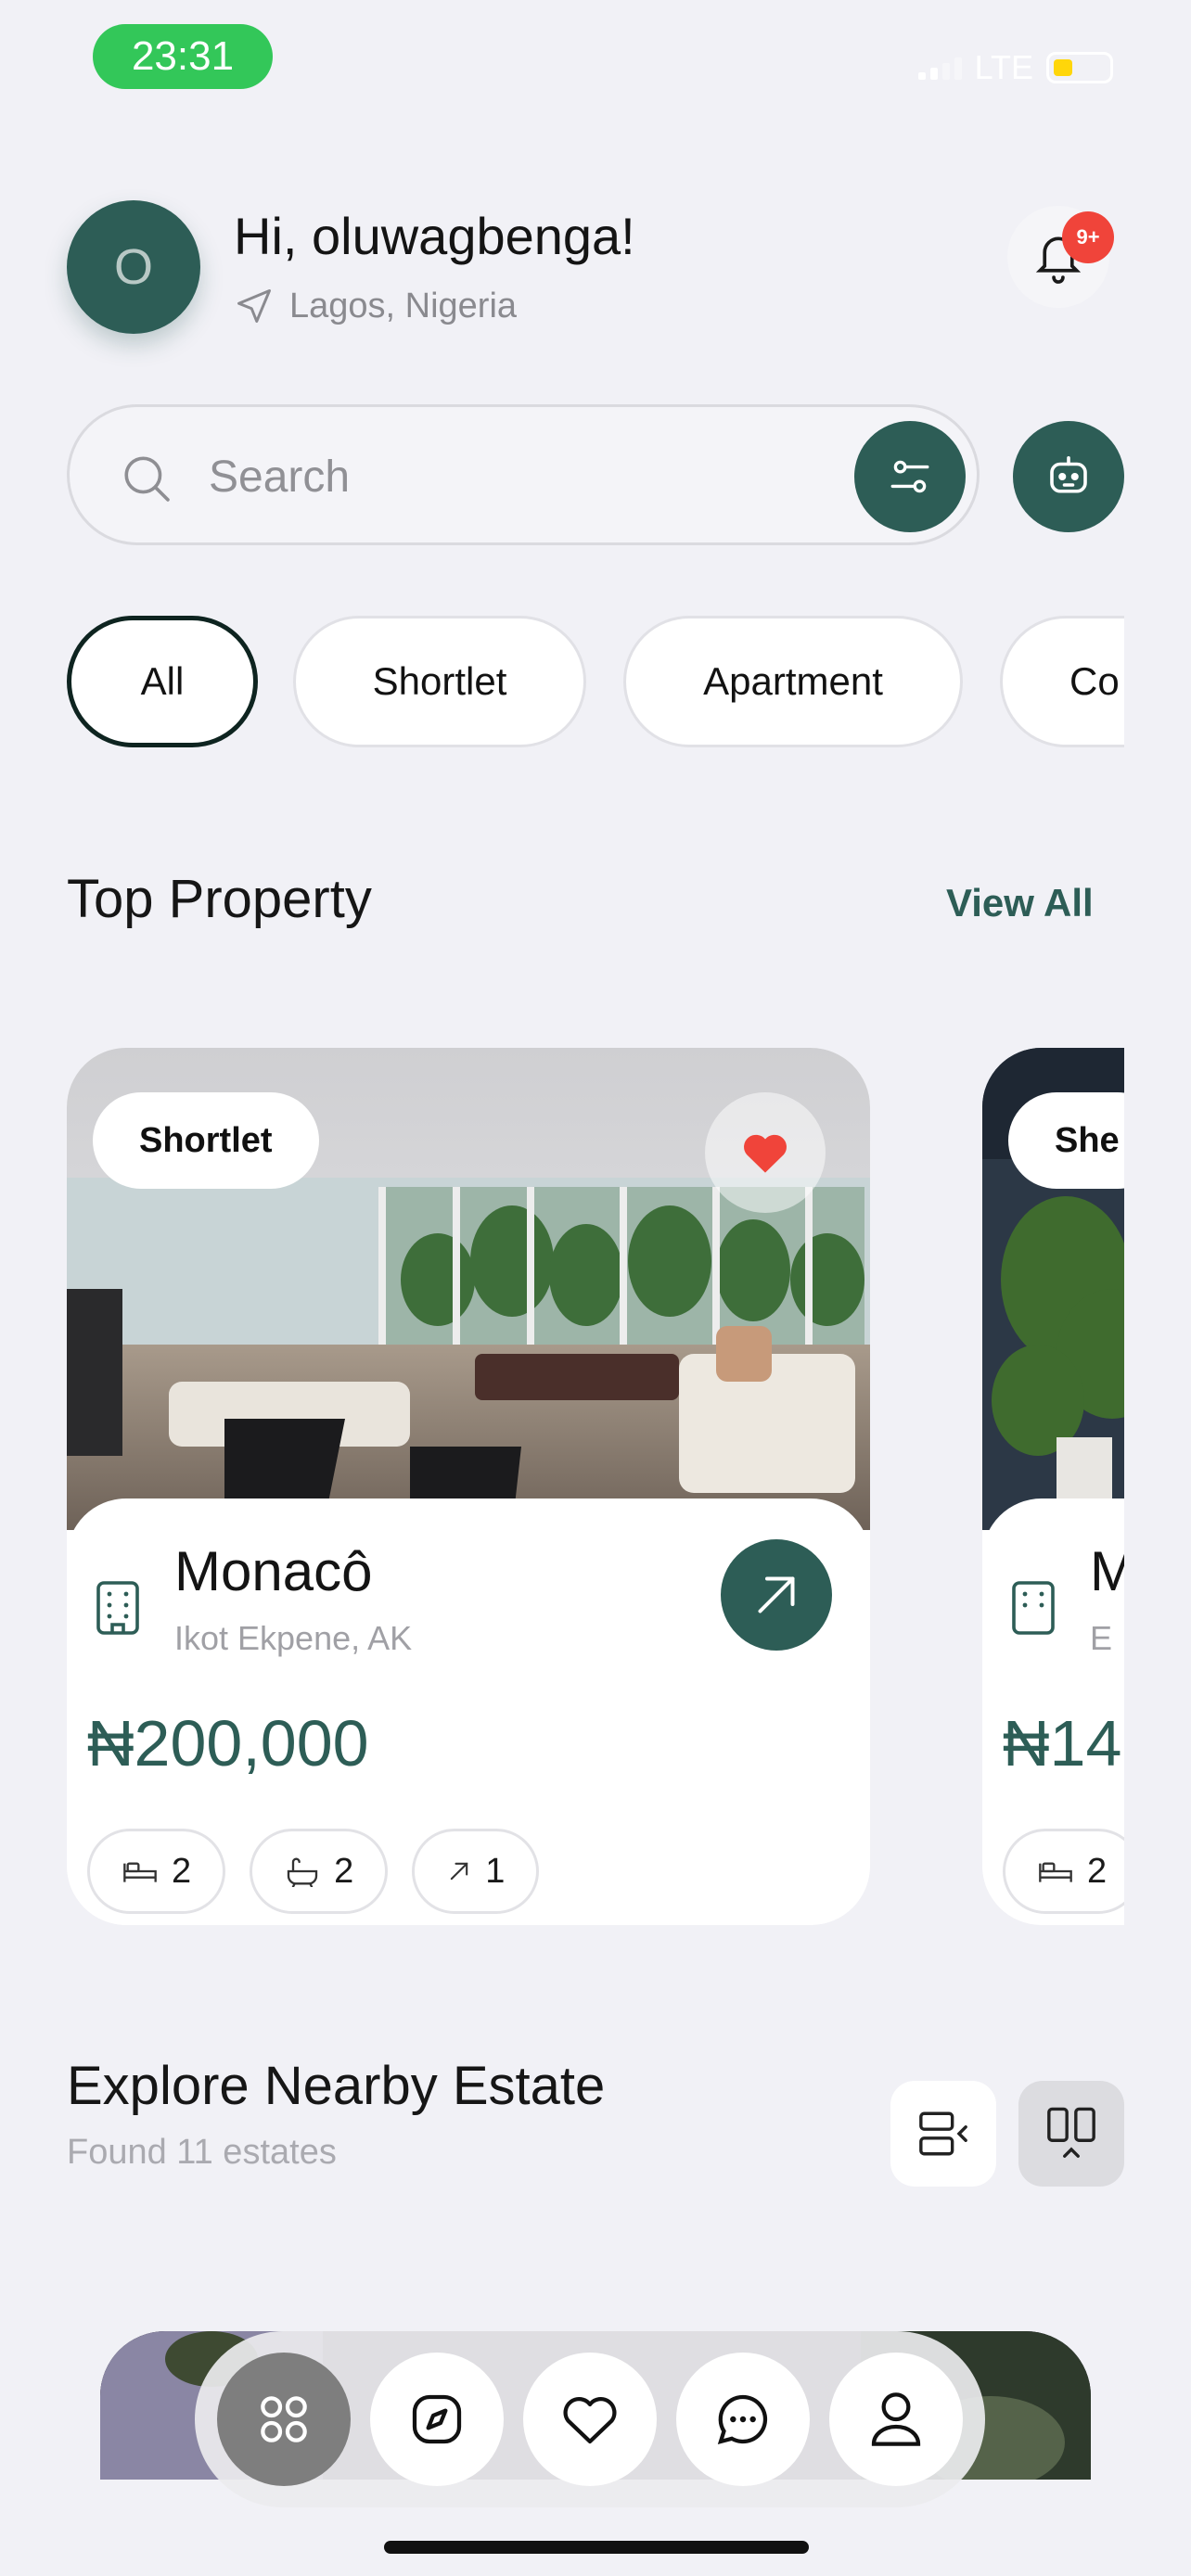  What do you see at coordinates (1062, 682) in the screenshot?
I see `chip-partial: Co` at bounding box center [1062, 682].